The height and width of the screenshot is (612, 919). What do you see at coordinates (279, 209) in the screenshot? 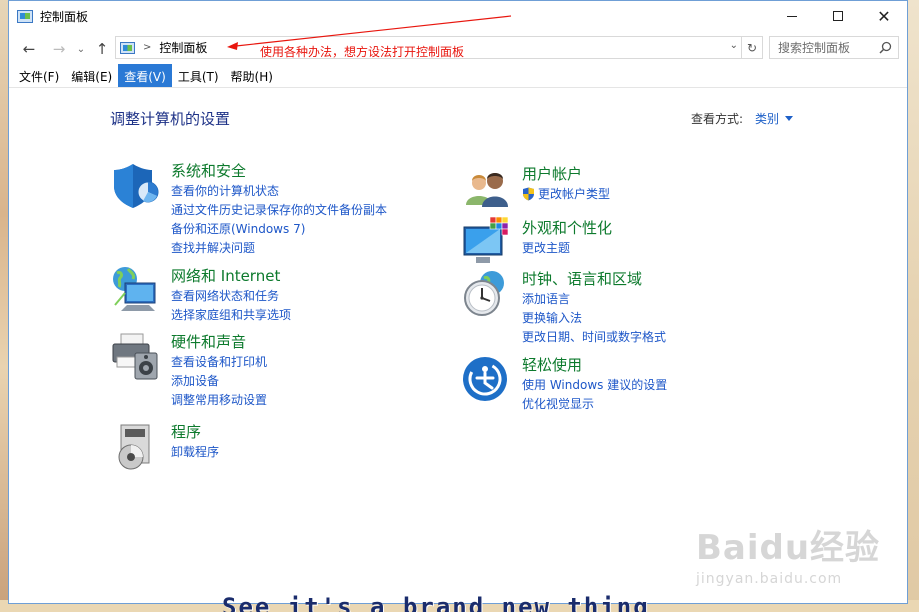
I see `link-file-history-backup: 通过文件历史记录保存你的文件备份副本` at bounding box center [279, 209].